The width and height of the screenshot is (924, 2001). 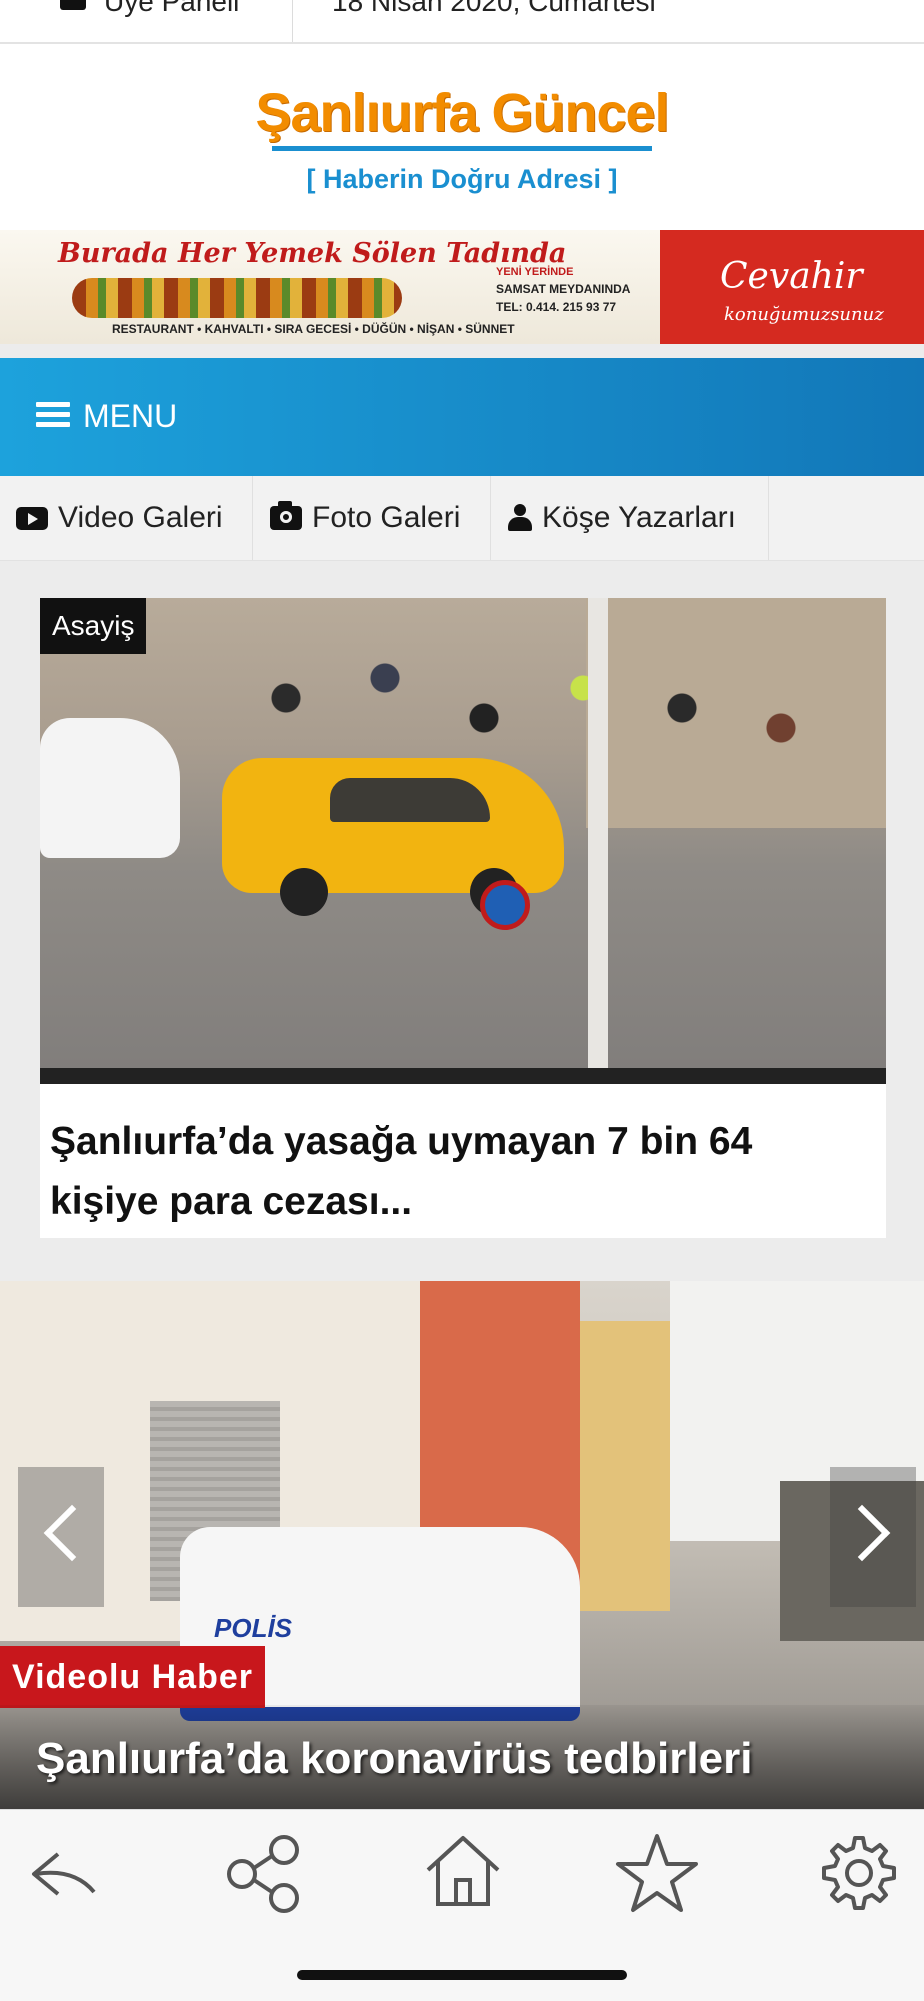 I want to click on hamburger-icon, so click(x=53, y=415).